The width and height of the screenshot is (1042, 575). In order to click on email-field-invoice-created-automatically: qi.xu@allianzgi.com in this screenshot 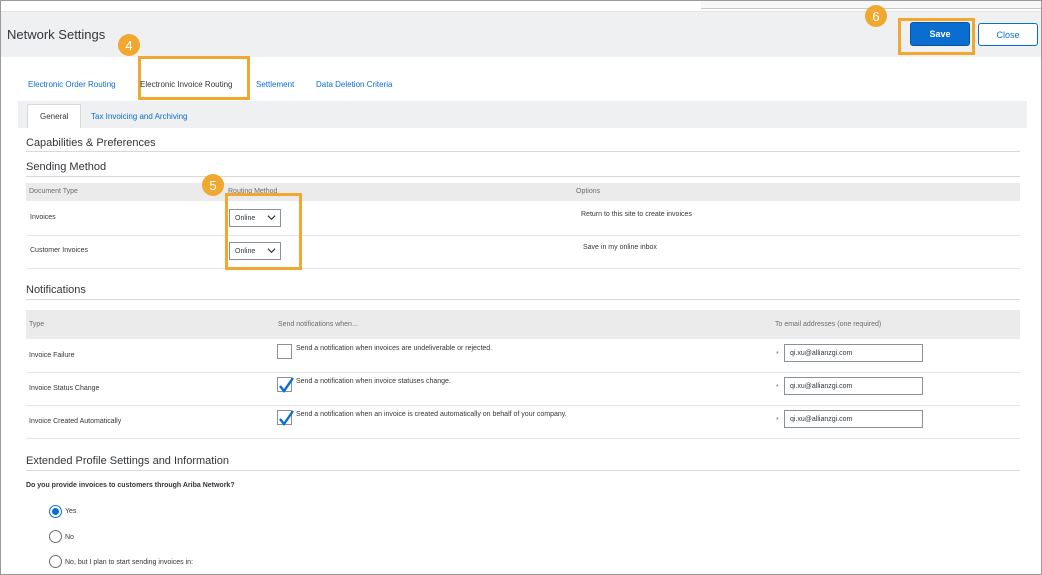, I will do `click(853, 419)`.